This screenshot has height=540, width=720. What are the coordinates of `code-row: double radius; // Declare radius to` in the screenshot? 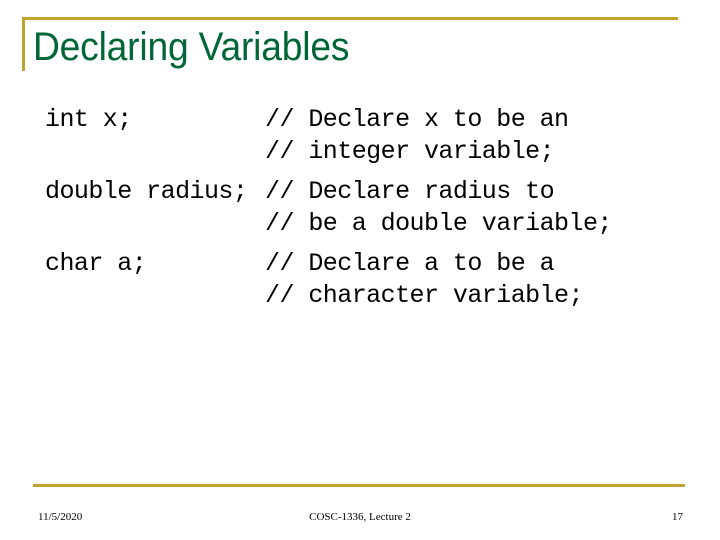 It's located at (365, 192).